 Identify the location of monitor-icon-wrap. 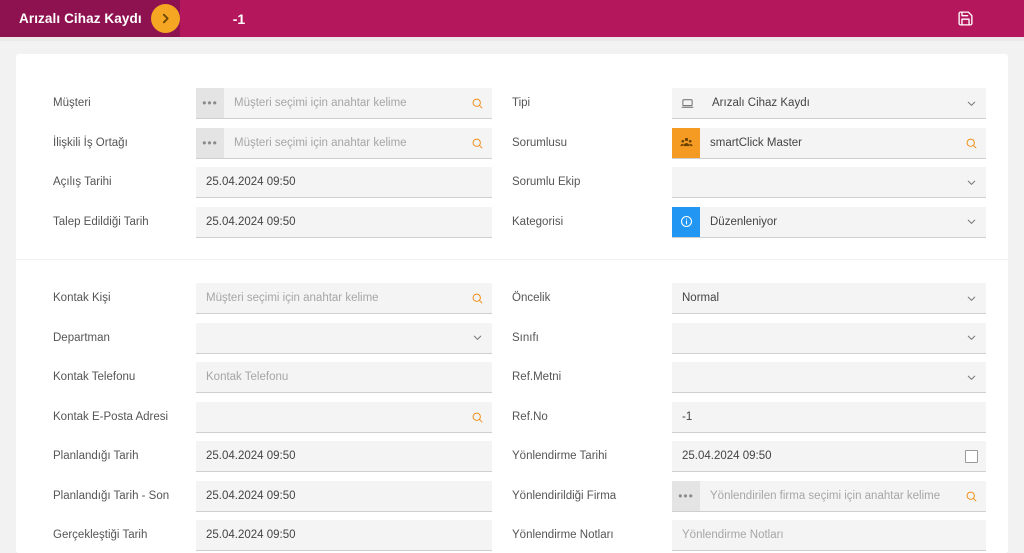
(687, 103).